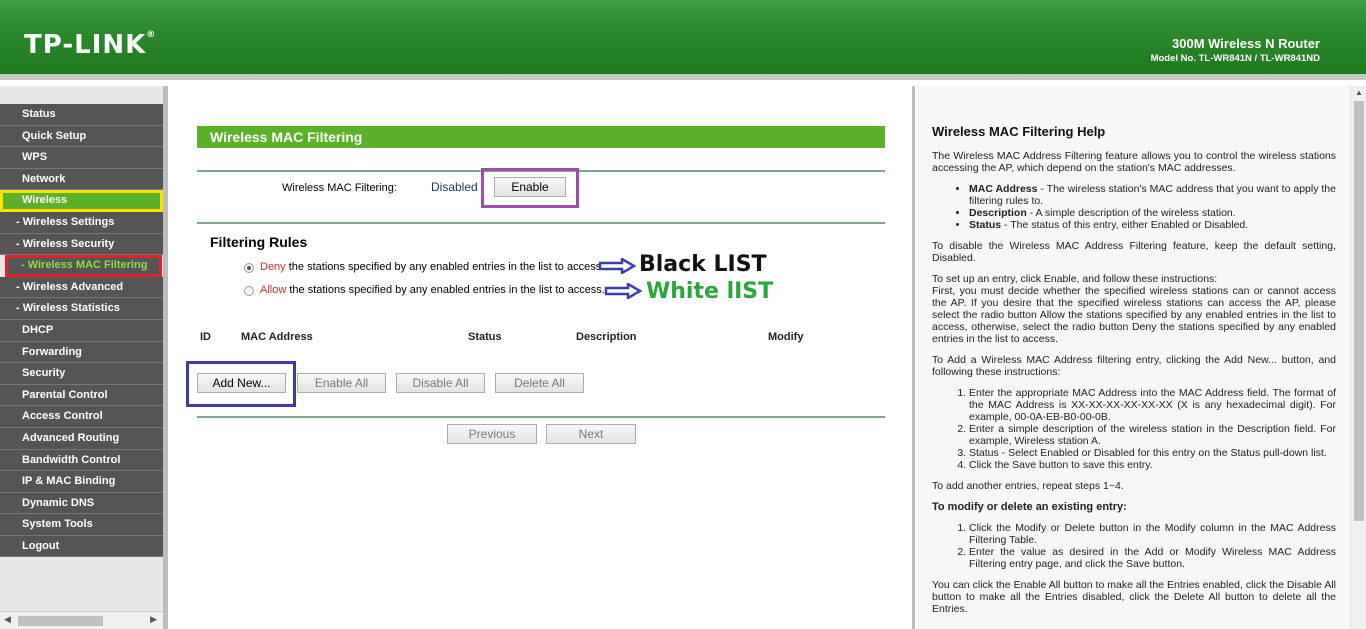 The width and height of the screenshot is (1366, 629). I want to click on sidebar-item-bandwidth-control: Bandwidth Control, so click(81, 460).